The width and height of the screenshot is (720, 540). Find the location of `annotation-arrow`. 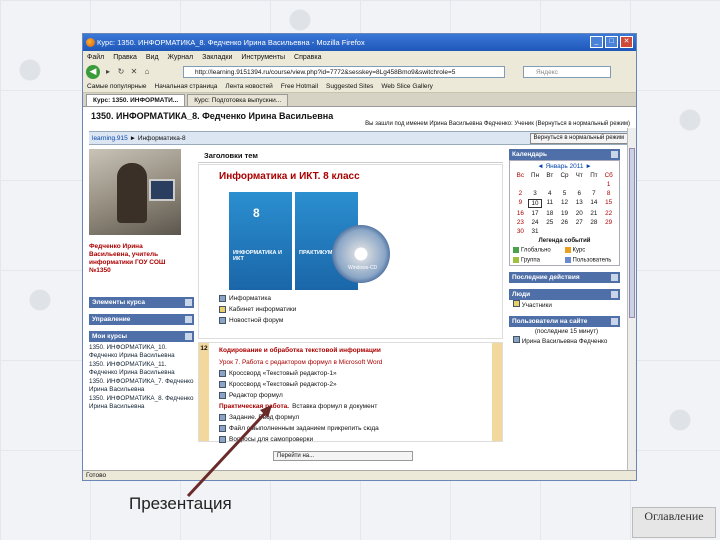

annotation-arrow is located at coordinates (229, 451).